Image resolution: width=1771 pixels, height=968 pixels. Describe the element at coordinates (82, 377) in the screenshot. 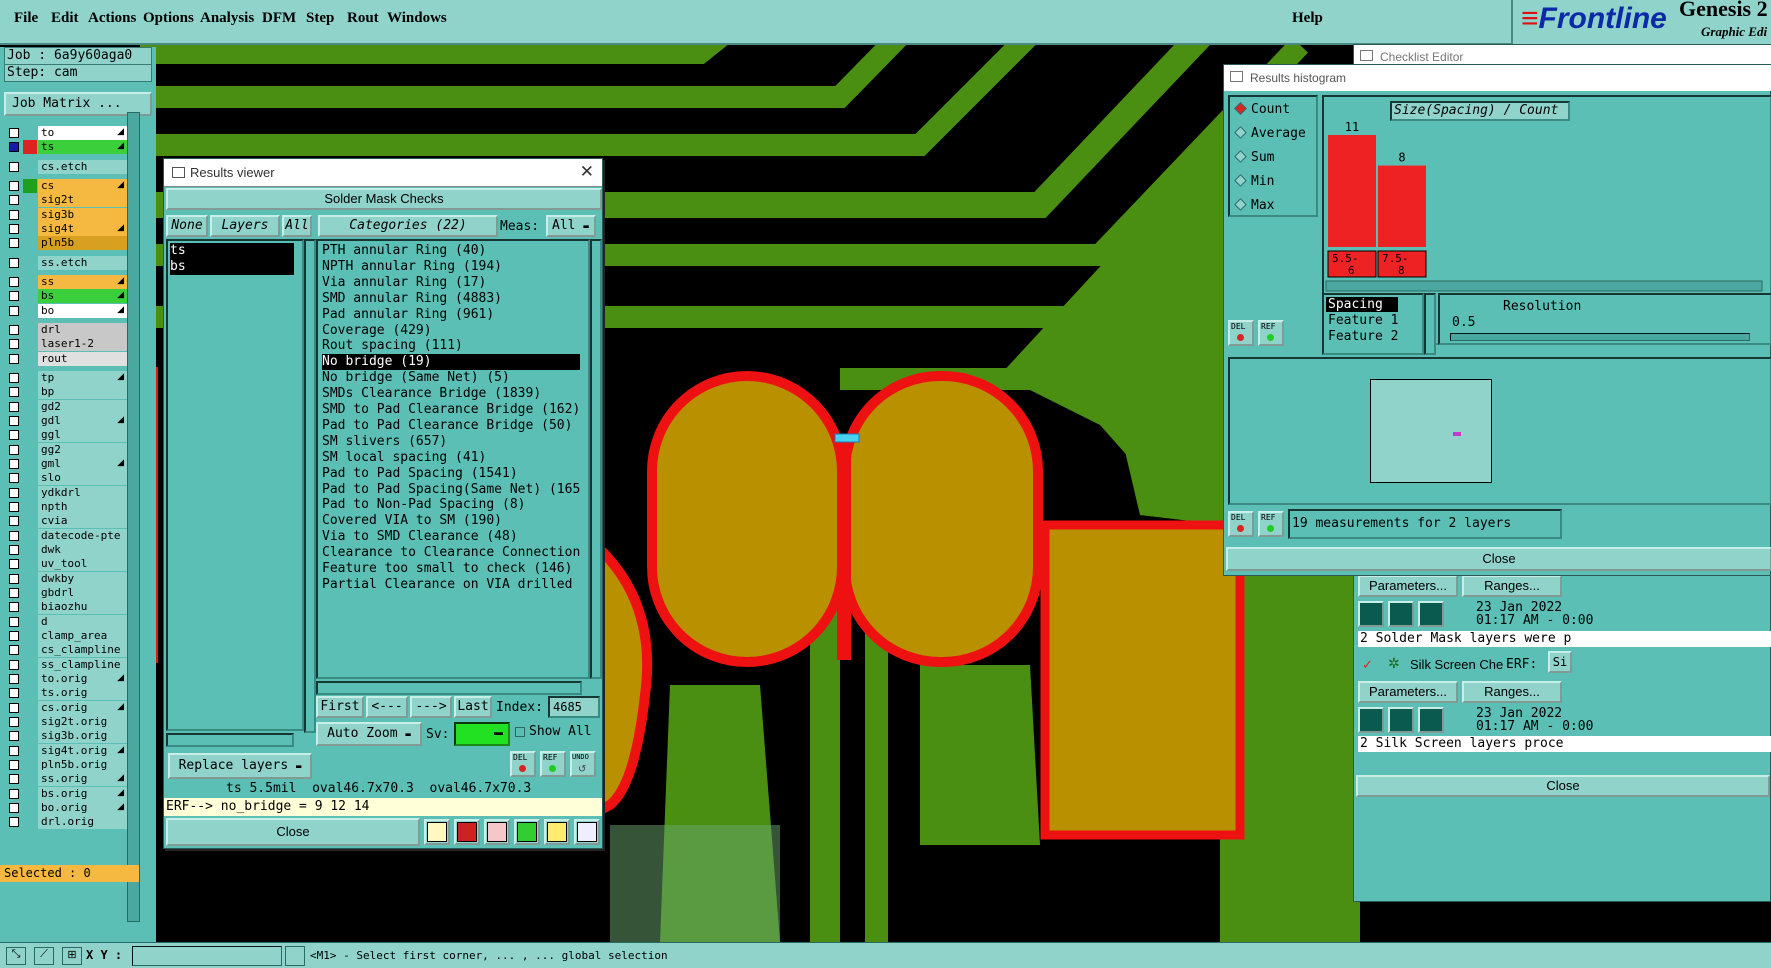

I see `layer-name: tp` at that location.